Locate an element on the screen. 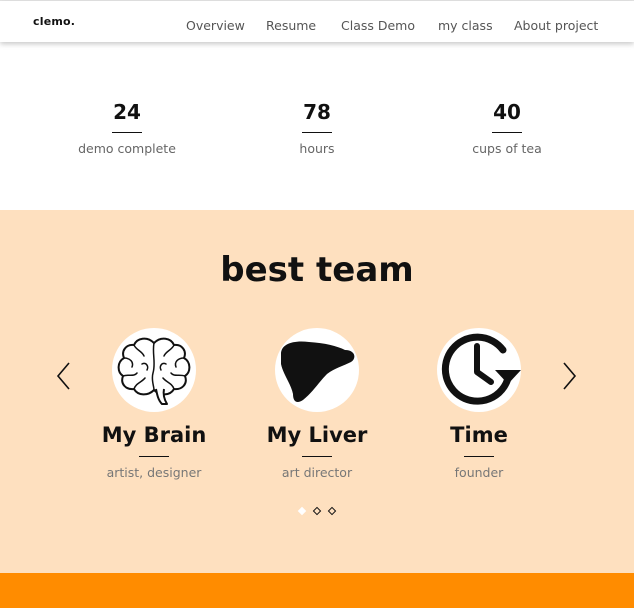  member-role: artist, designer is located at coordinates (154, 472).